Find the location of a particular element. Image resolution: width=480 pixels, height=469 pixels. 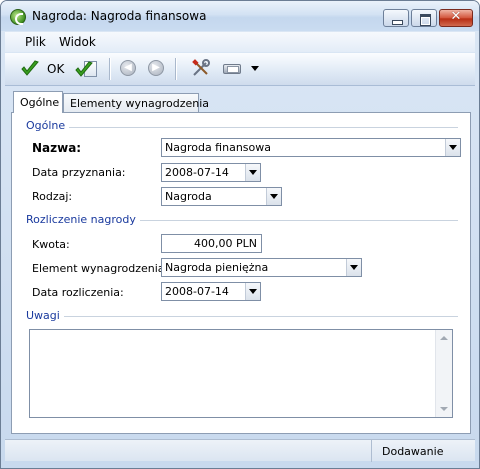

close-icon: ✕ is located at coordinates (456, 16).